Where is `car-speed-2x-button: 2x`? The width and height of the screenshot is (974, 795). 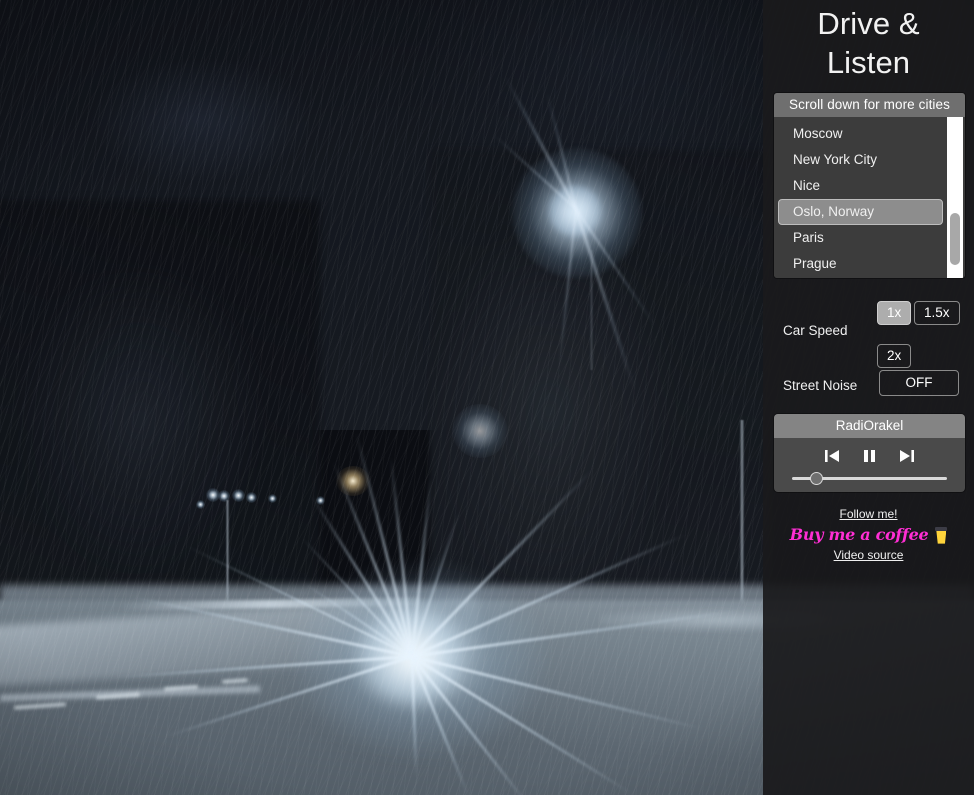 car-speed-2x-button: 2x is located at coordinates (894, 356).